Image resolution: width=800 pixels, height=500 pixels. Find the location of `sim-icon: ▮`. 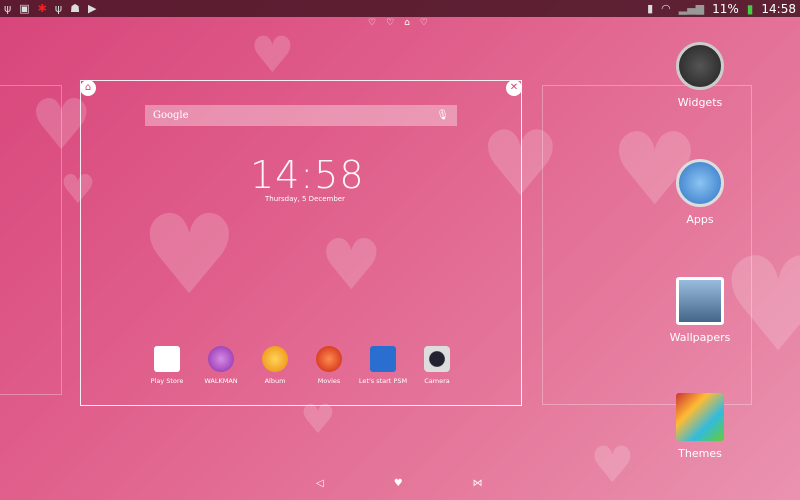

sim-icon: ▮ is located at coordinates (650, 8).